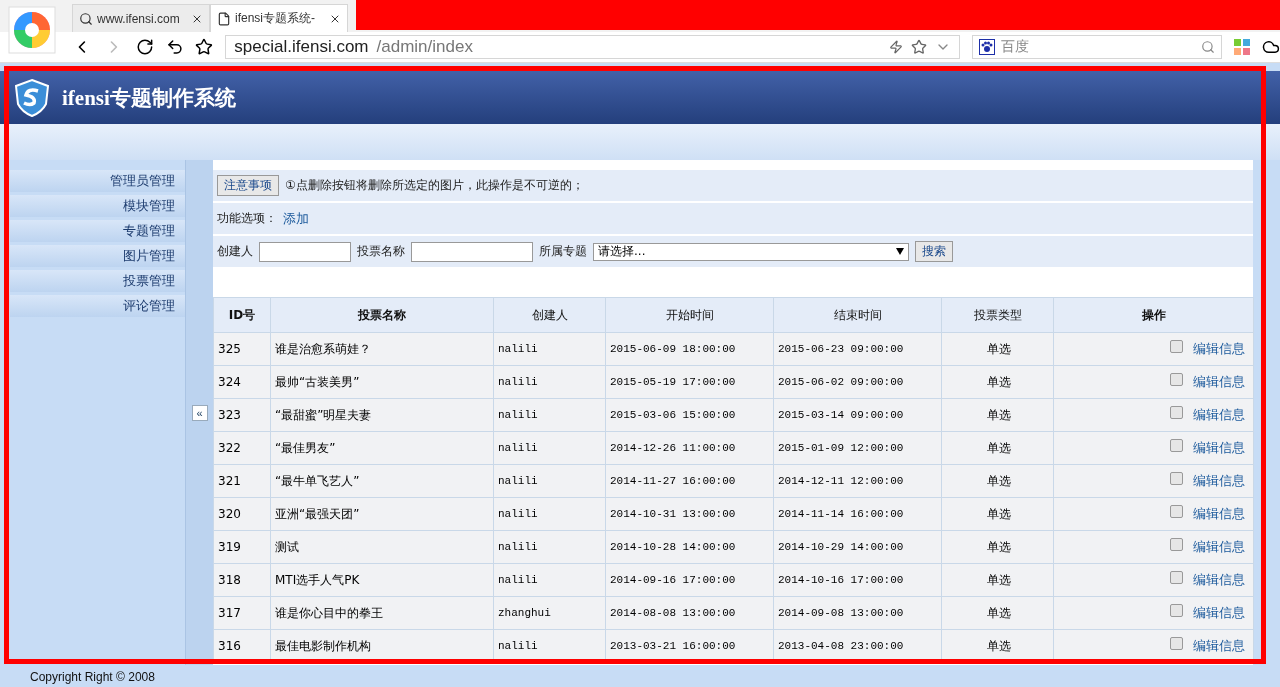 This screenshot has height=687, width=1280. What do you see at coordinates (296, 218) in the screenshot?
I see `add-link: 添加` at bounding box center [296, 218].